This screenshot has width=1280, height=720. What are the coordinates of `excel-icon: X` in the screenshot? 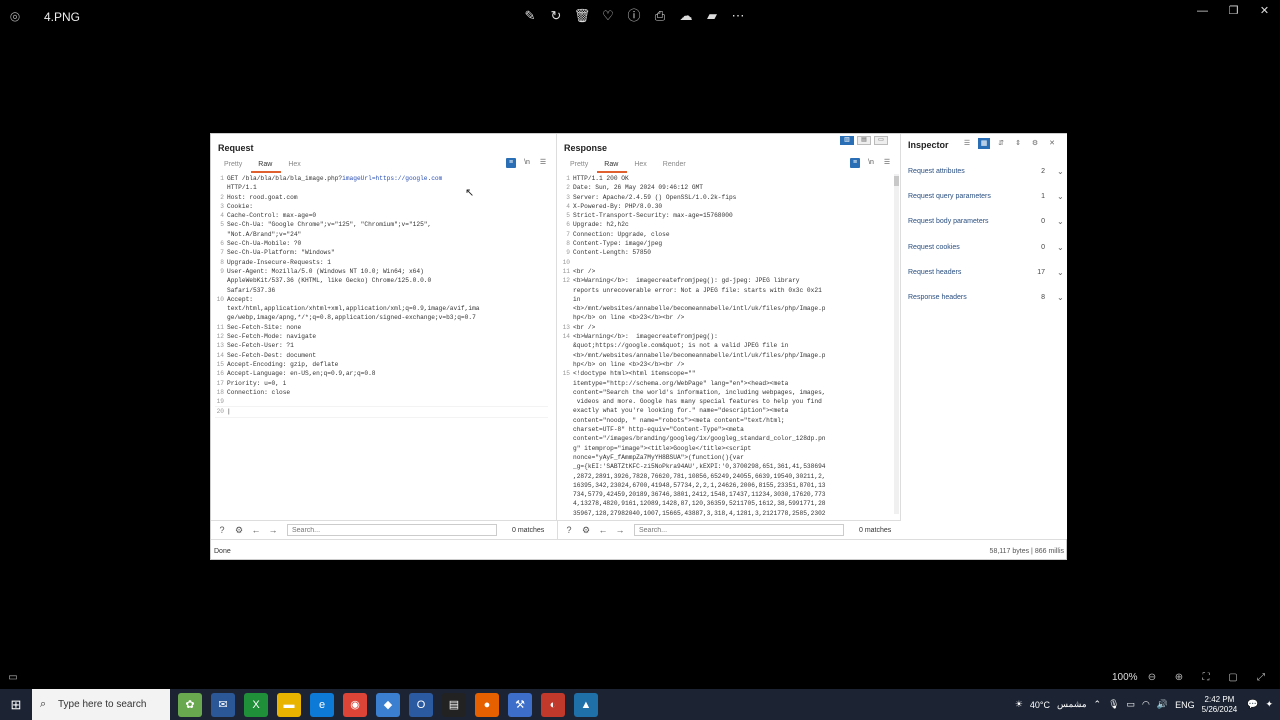 It's located at (256, 705).